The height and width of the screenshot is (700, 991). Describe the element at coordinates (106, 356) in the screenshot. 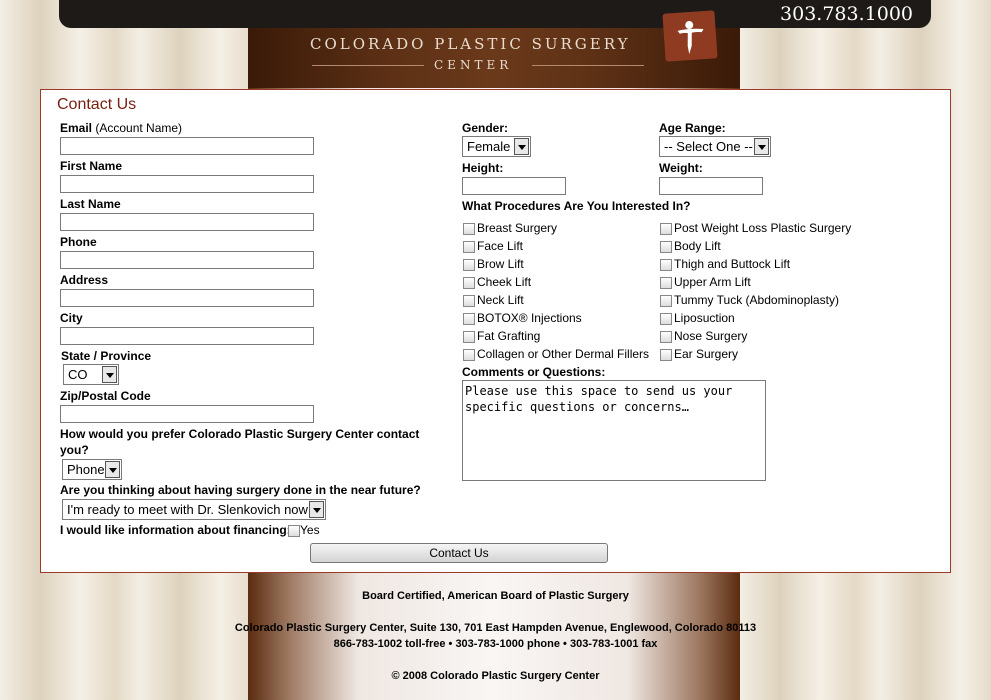

I see `state-label: State / Province` at that location.